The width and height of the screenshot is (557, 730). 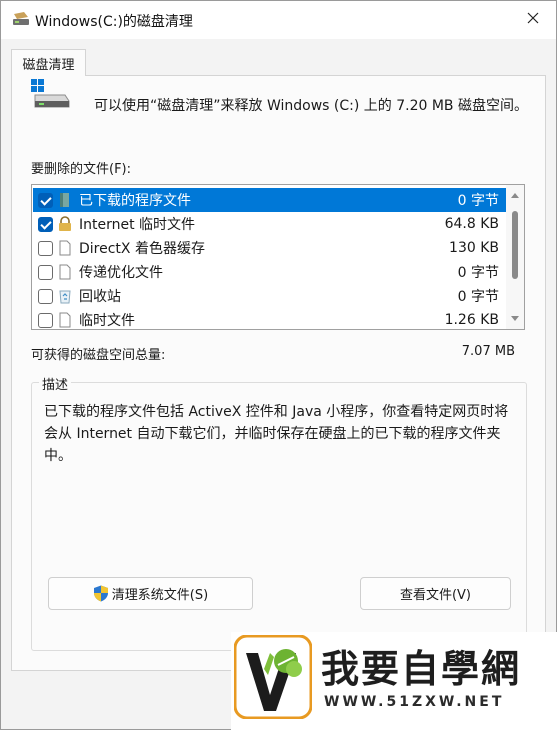 I want to click on clean-system-files-button: 清理系统文件(S), so click(x=150, y=593).